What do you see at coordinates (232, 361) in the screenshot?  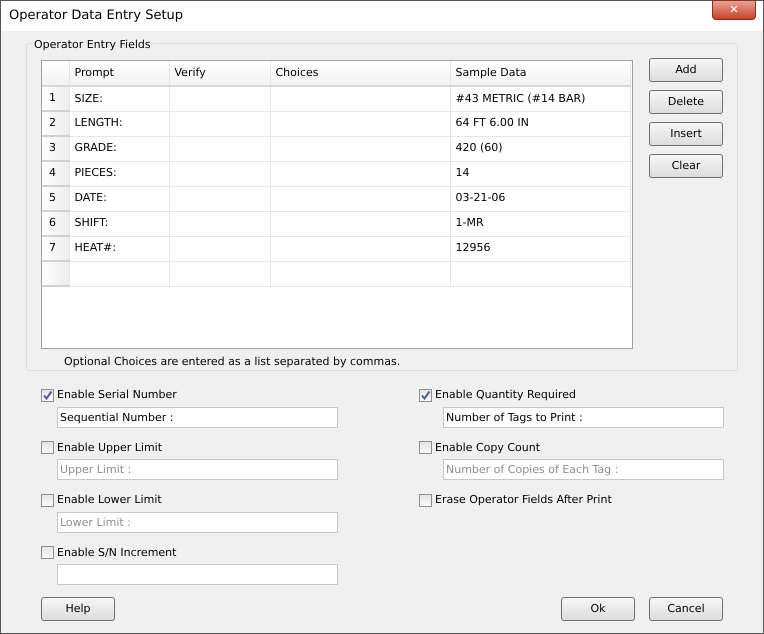 I see `hint-text: Optional Choices are entered as a list separated by commas.` at bounding box center [232, 361].